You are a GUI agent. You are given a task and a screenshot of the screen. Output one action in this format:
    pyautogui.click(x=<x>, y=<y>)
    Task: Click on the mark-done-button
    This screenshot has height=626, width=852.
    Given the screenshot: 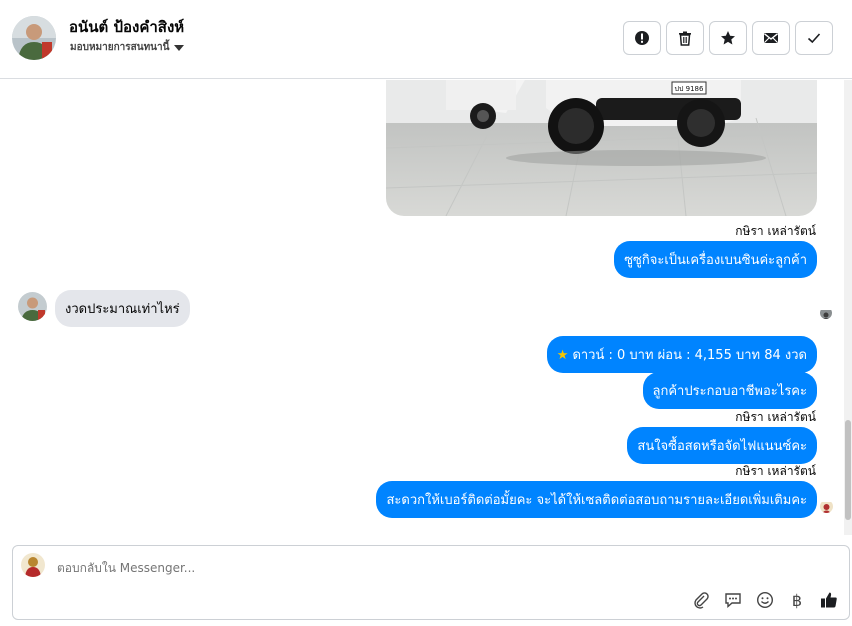 What is the action you would take?
    pyautogui.click(x=814, y=38)
    